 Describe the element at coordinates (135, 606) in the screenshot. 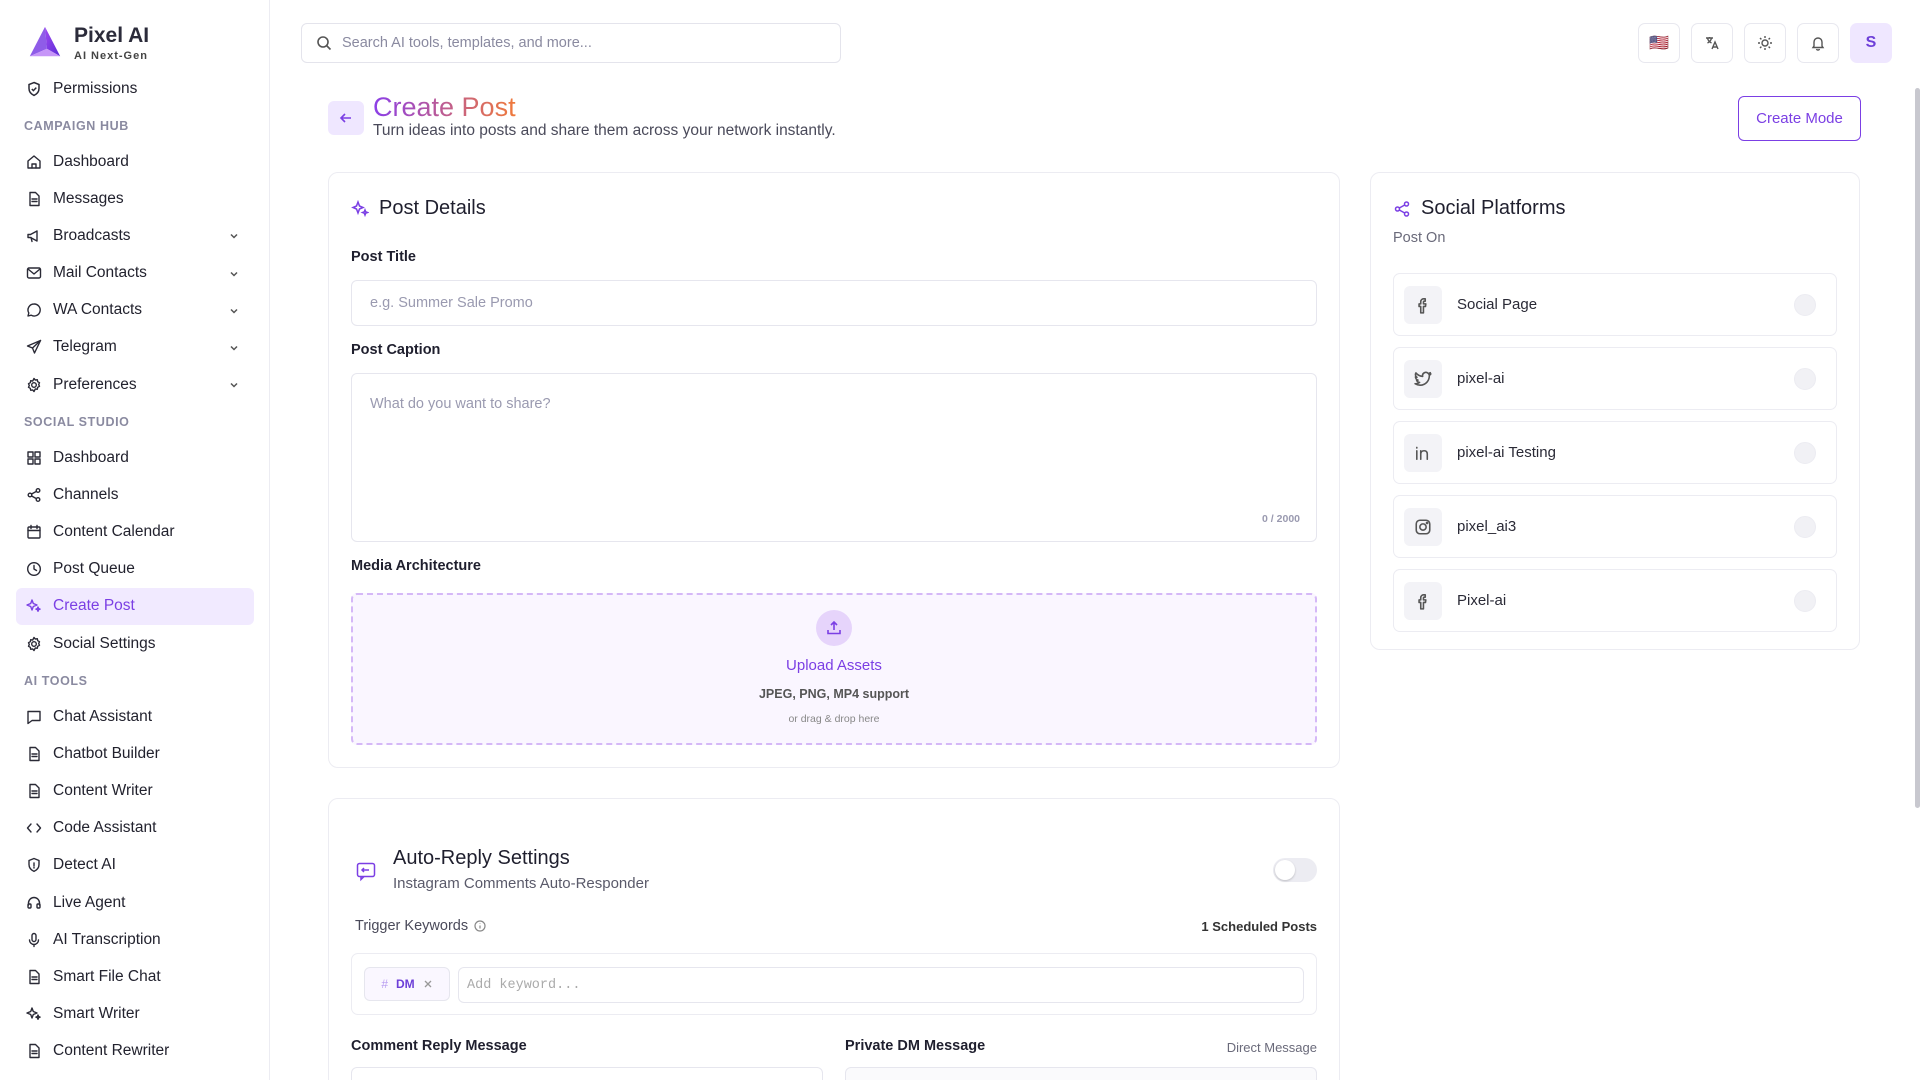

I see `sidebar-item-create-post: Create Post` at that location.